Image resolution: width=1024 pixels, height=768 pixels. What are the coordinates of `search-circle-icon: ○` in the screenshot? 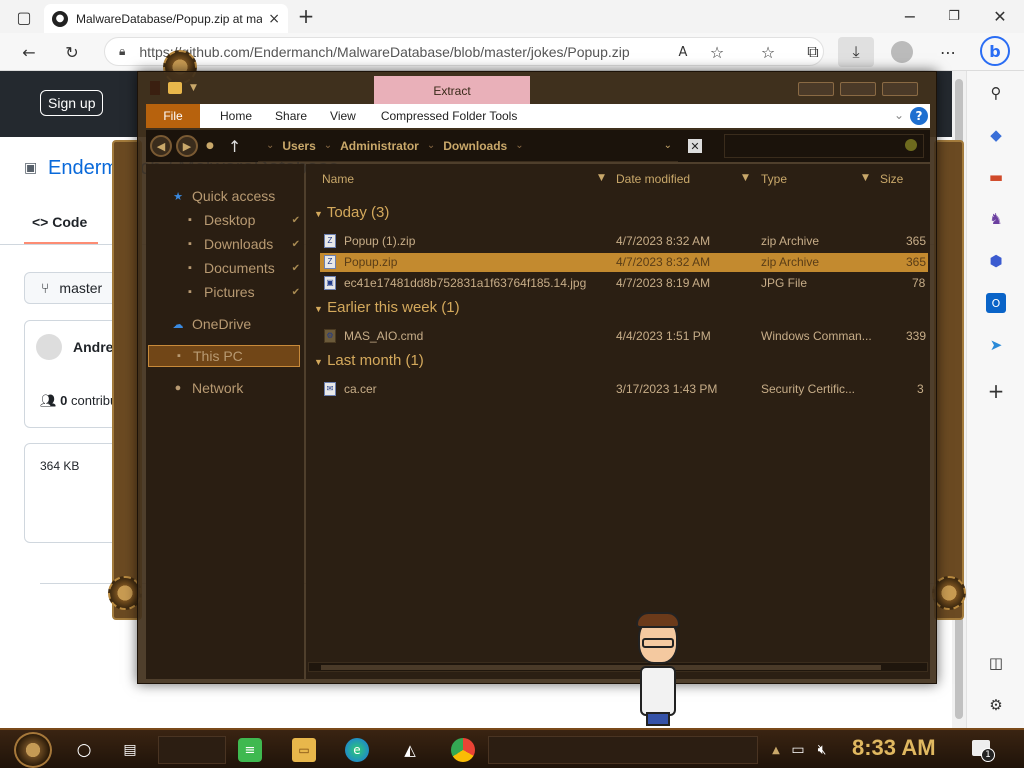 It's located at (84, 750).